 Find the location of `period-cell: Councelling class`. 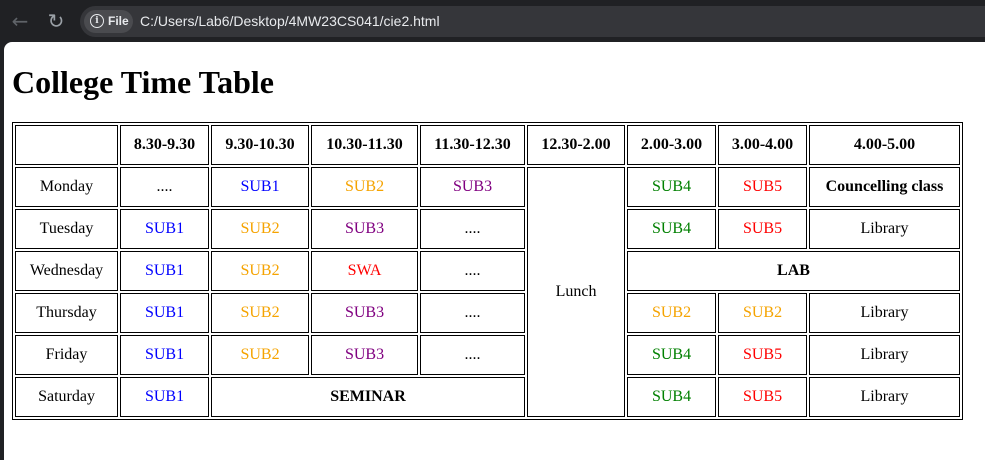

period-cell: Councelling class is located at coordinates (884, 187).